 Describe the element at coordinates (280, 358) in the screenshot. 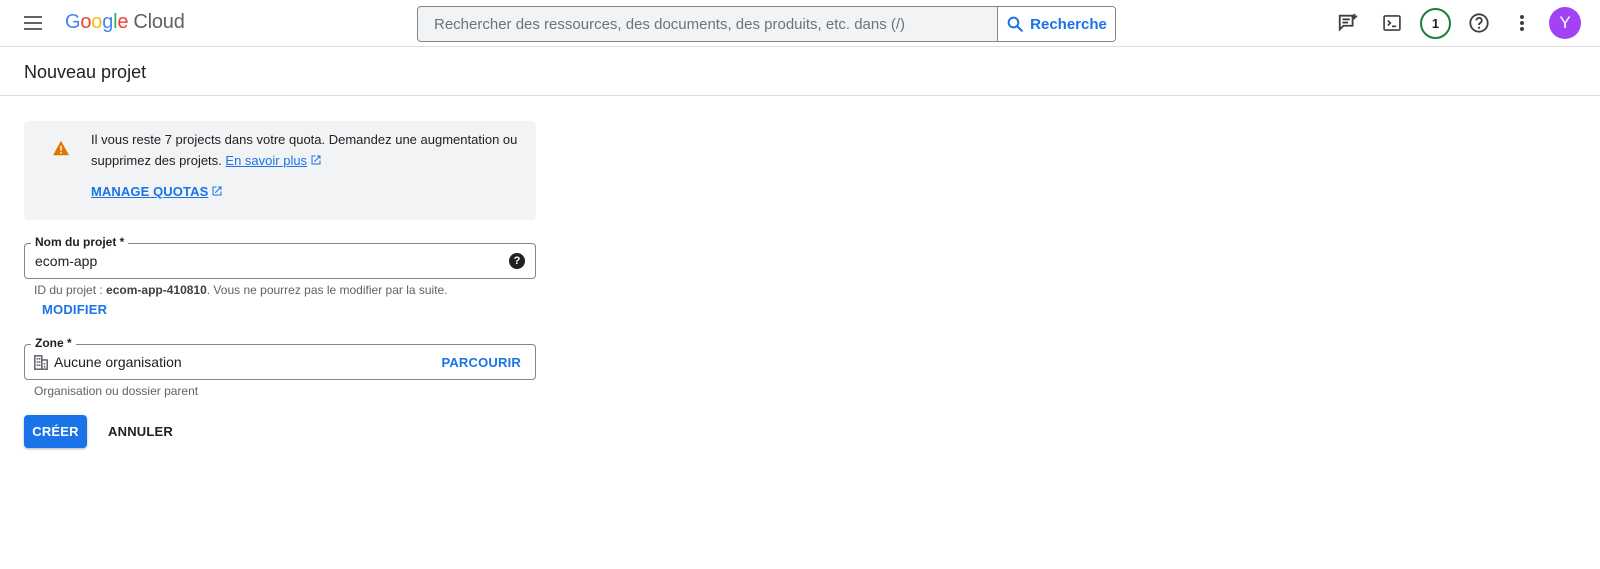

I see `zone-field: Zone * Aucune organisation PARCOURIR` at that location.